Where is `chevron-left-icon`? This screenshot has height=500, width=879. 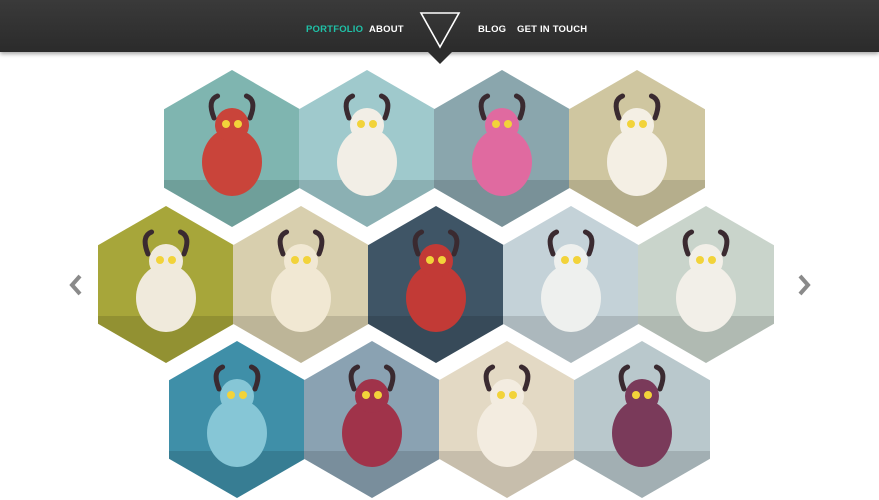
chevron-left-icon is located at coordinates (76, 285).